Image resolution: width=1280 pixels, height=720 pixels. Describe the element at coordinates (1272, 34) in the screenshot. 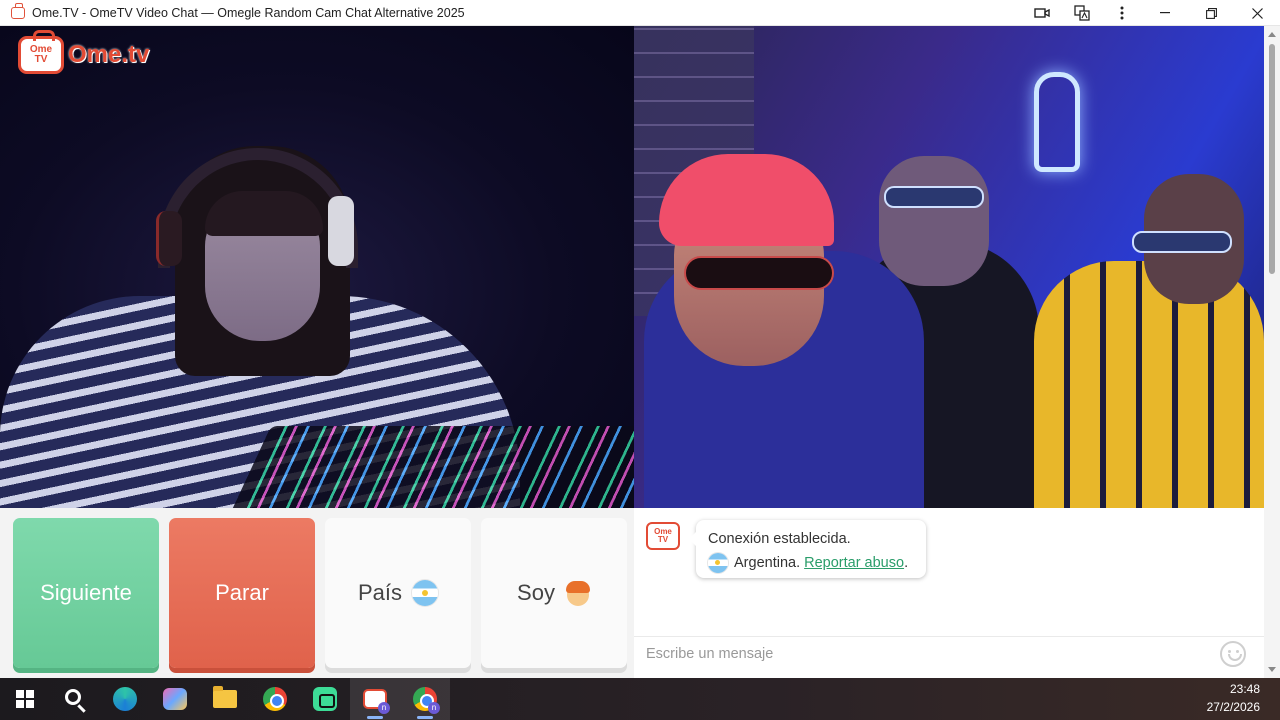

I see `scroll-up-icon` at that location.